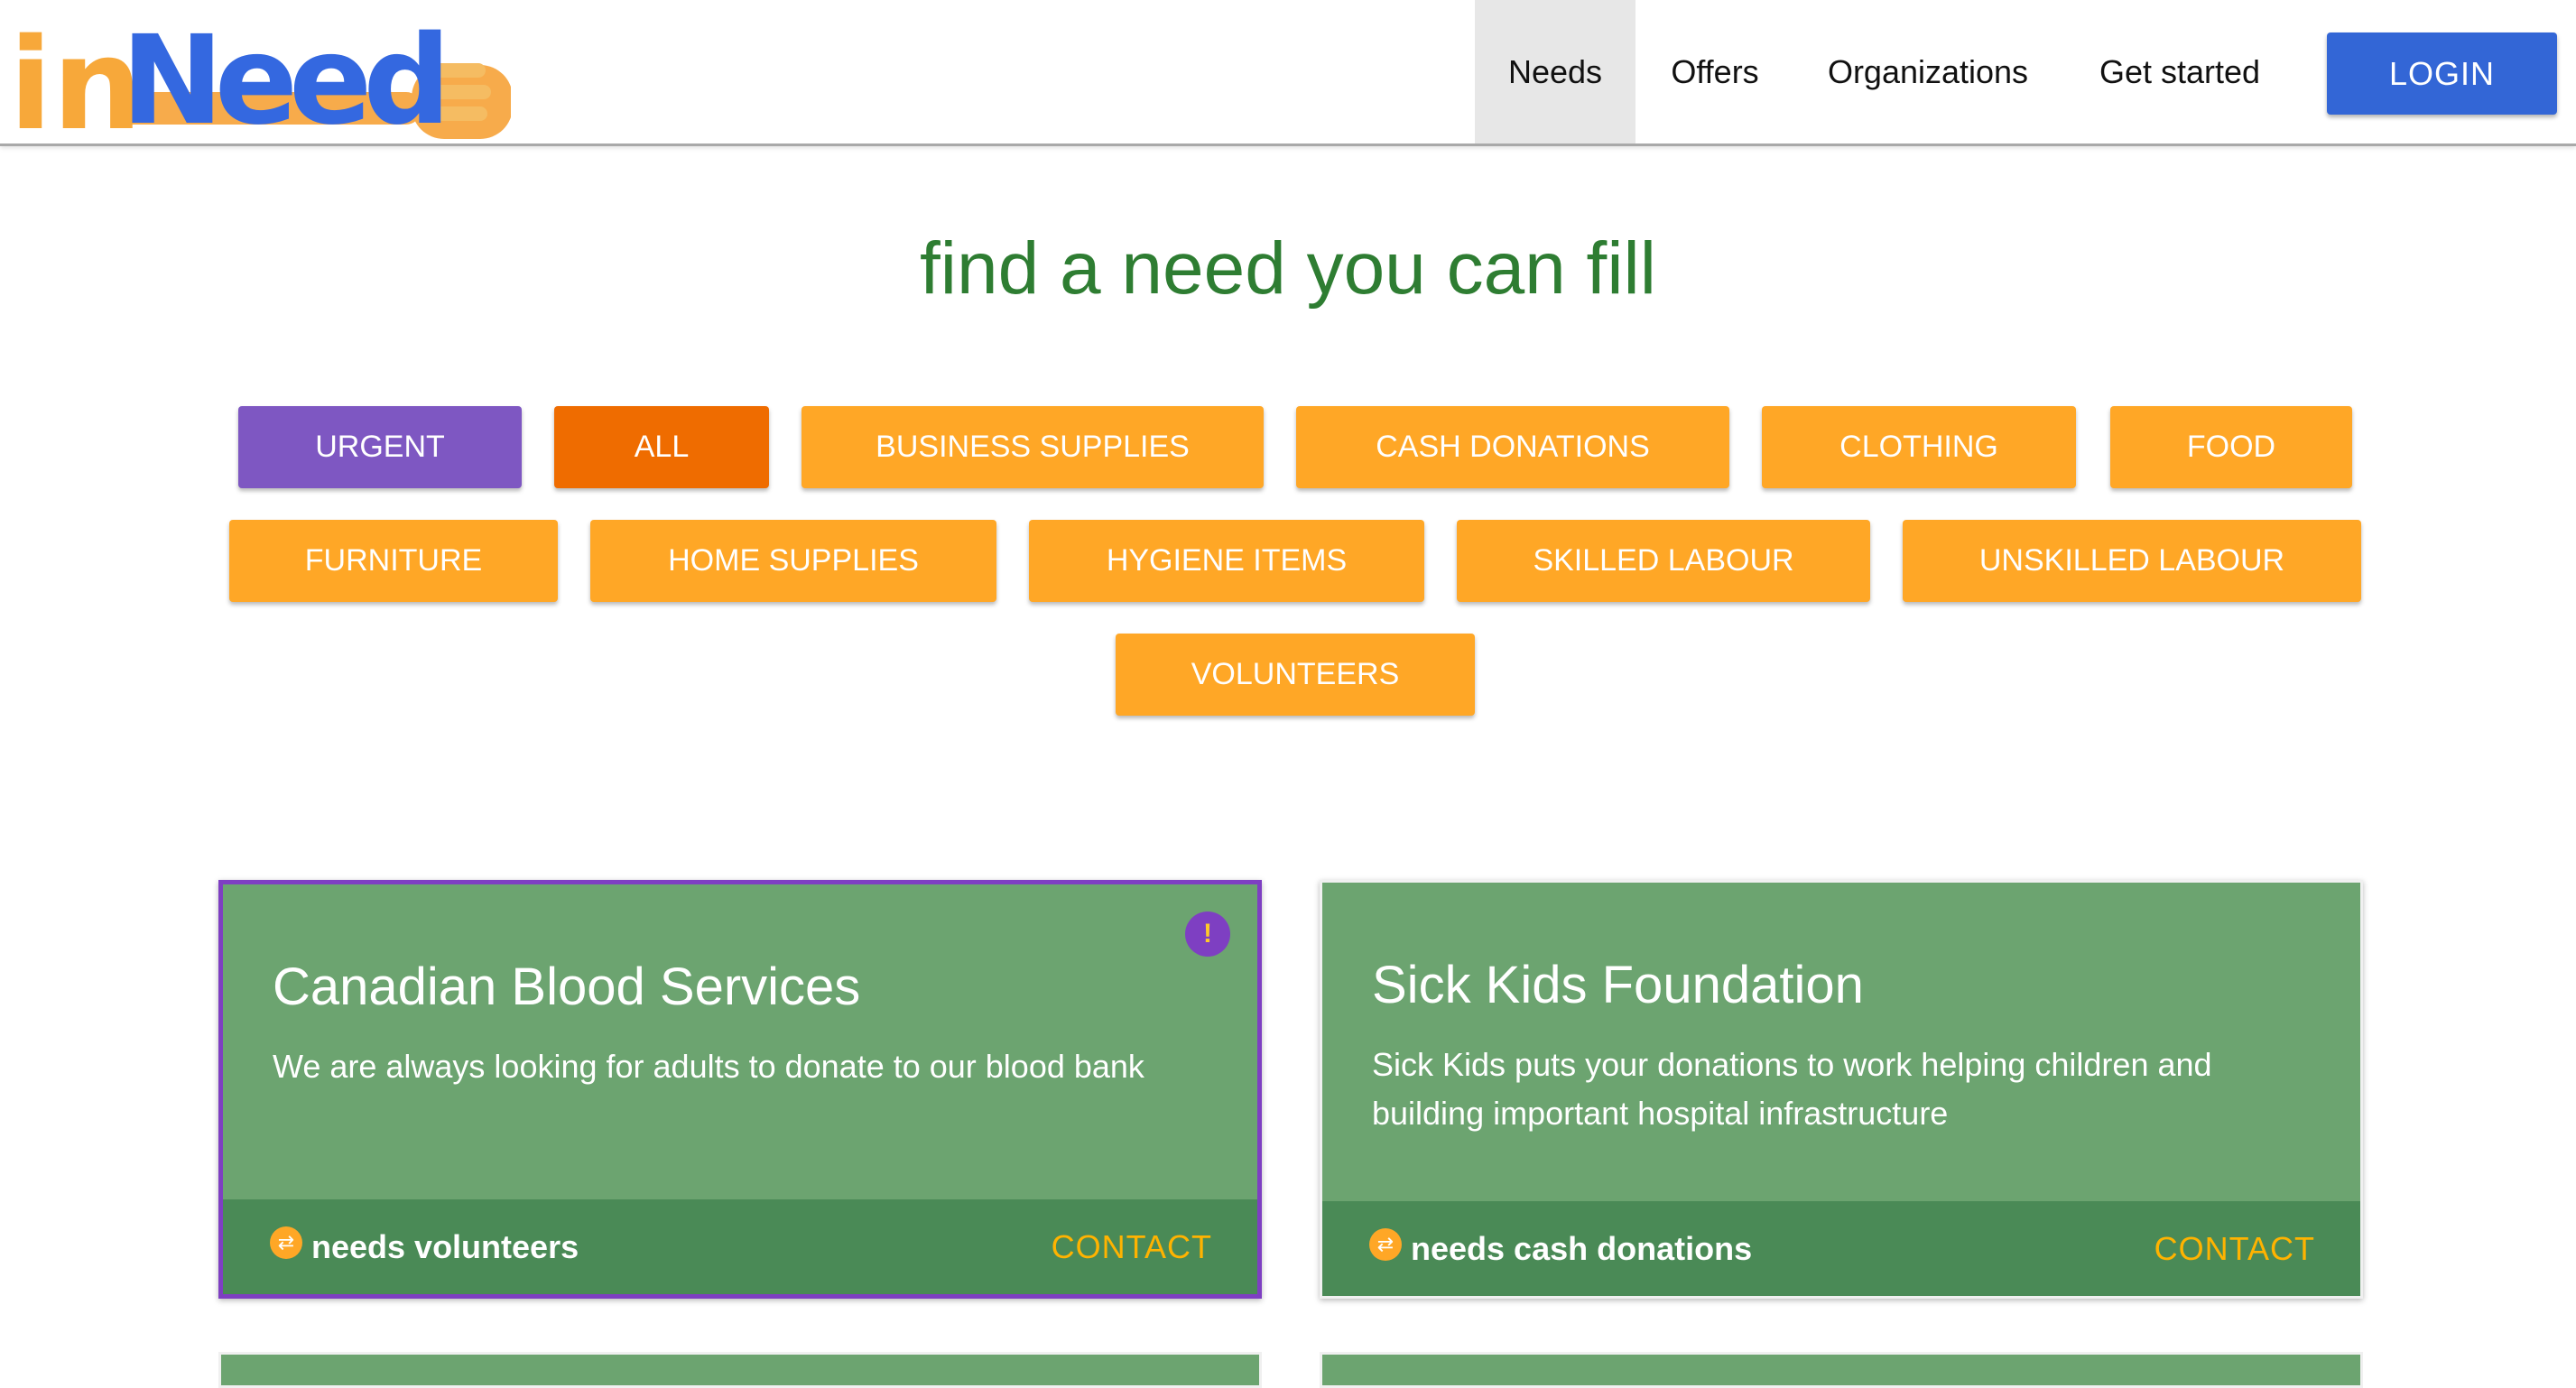  I want to click on filter-all-label: ALL, so click(662, 447).